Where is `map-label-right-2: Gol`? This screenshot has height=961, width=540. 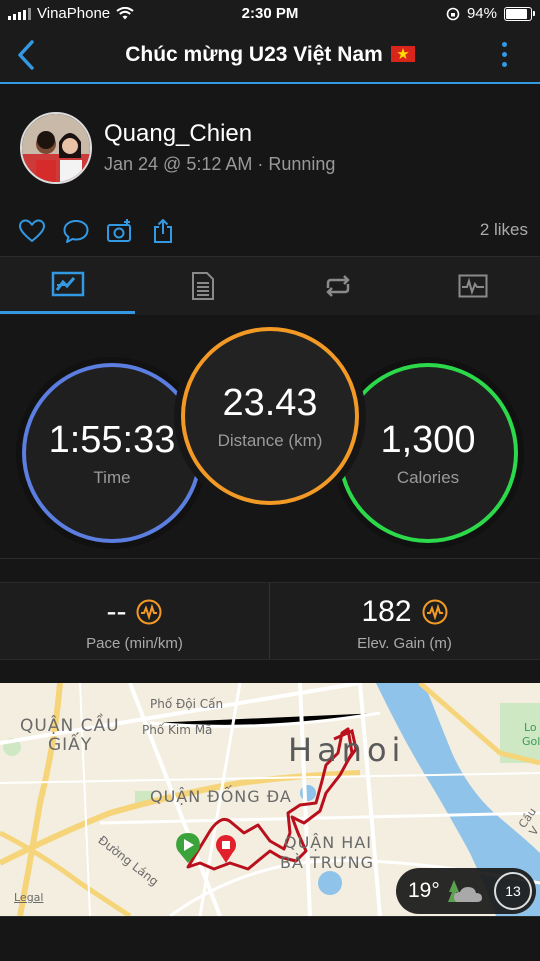
map-label-right-2: Gol is located at coordinates (531, 741).